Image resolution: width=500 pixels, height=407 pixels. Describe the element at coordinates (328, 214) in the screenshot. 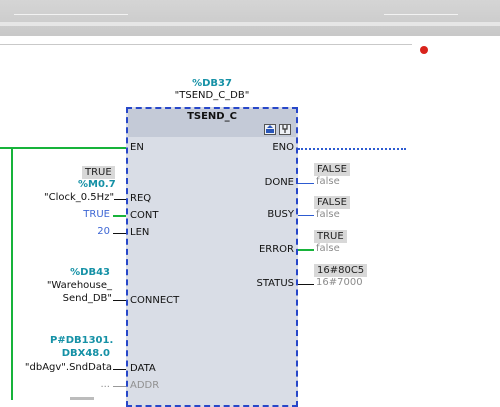

I see `busy-value: false` at that location.